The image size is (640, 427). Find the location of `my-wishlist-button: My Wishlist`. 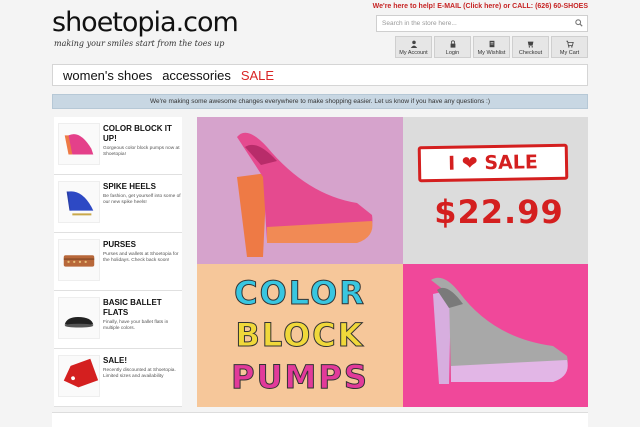

my-wishlist-button: My Wishlist is located at coordinates (491, 47).